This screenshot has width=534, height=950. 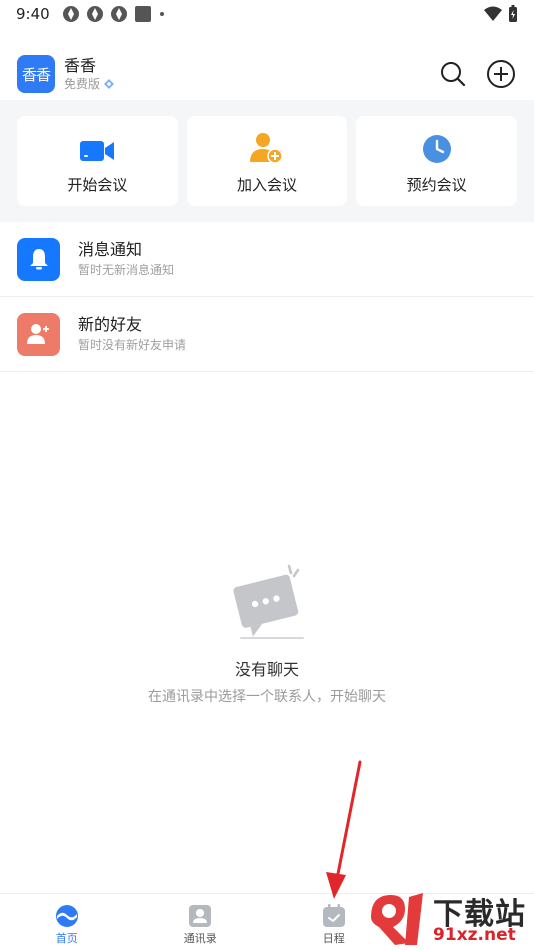 I want to click on nav-label: 通讯录, so click(x=200, y=938).